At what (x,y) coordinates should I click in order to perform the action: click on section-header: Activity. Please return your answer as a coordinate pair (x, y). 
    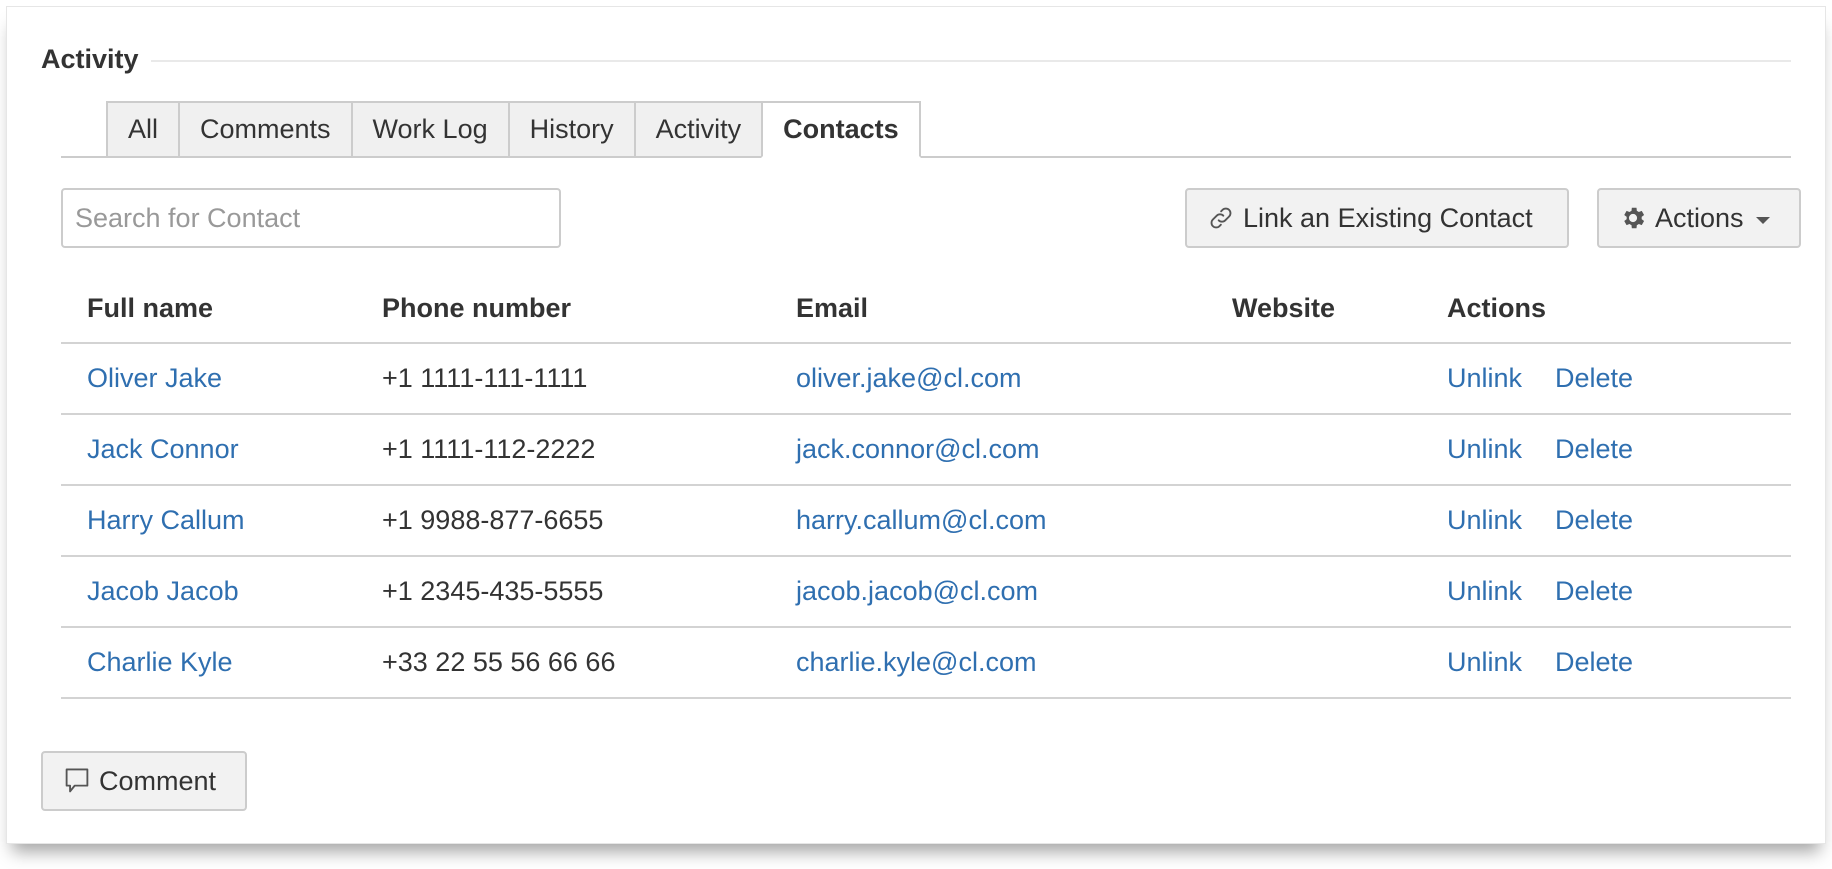
    Looking at the image, I should click on (916, 59).